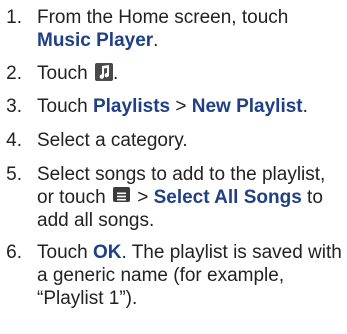 This screenshot has width=347, height=334. Describe the element at coordinates (103, 72) in the screenshot. I see `music-note-icon` at that location.